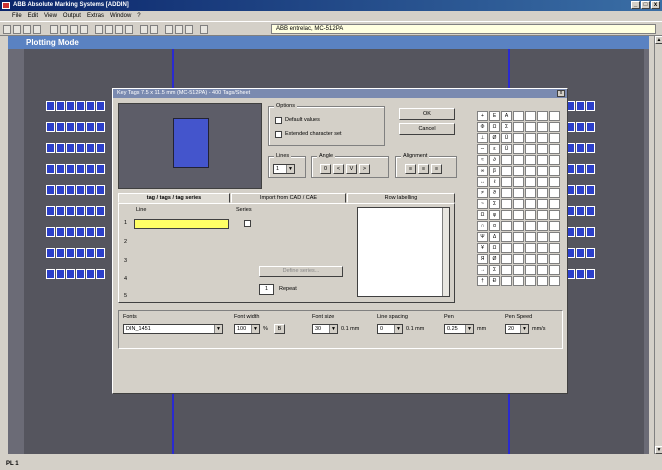 The width and height of the screenshot is (662, 470). I want to click on plot-view-icon, so click(189, 29).